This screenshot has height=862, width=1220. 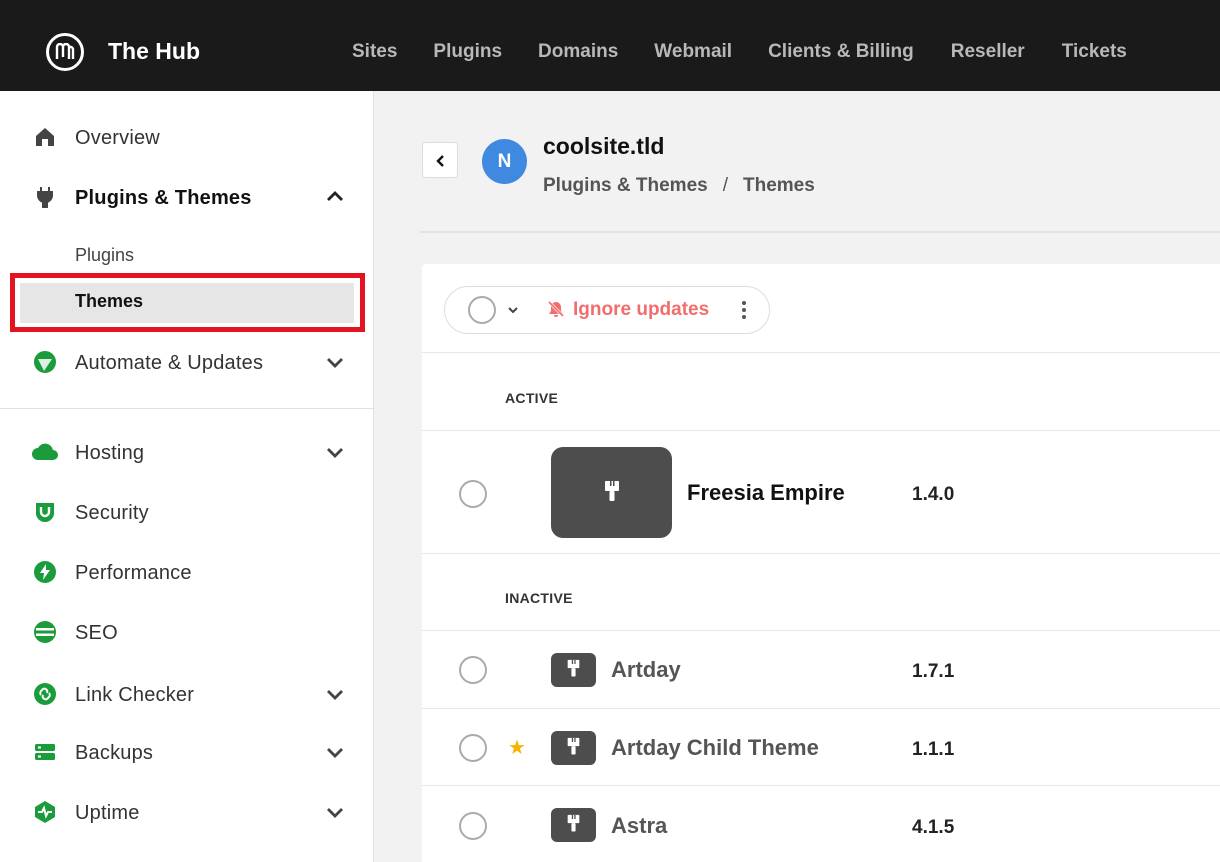 I want to click on sidebar-item-label: Backups, so click(x=114, y=753).